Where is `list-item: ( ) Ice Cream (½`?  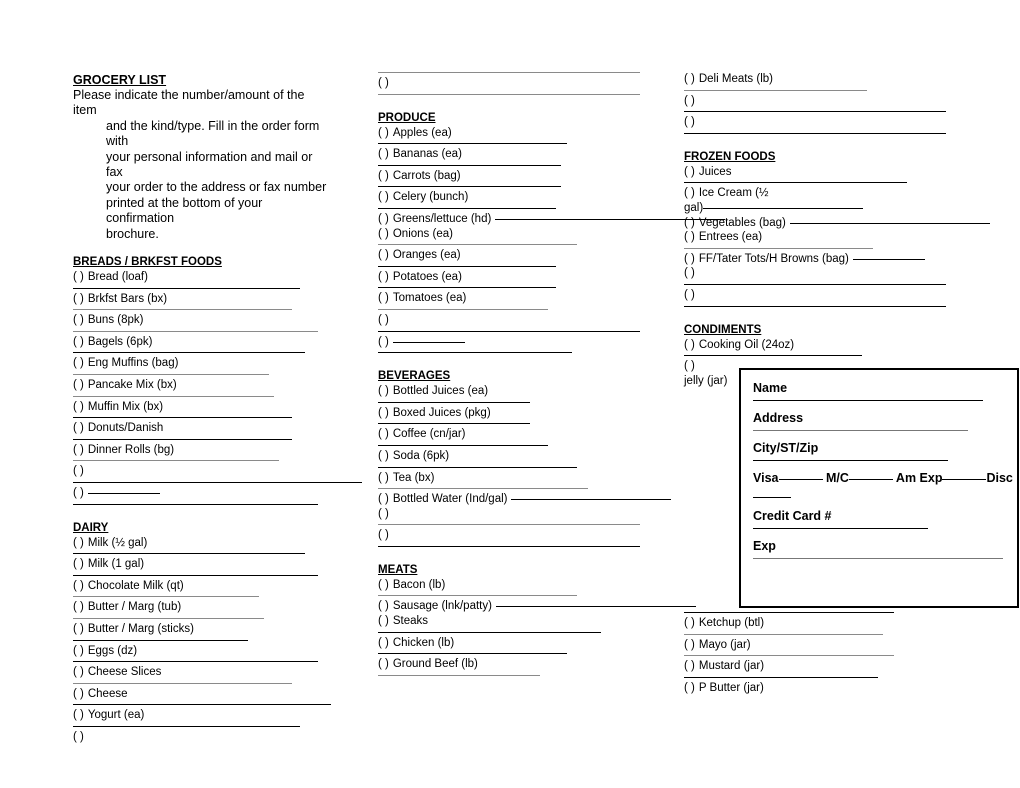 list-item: ( ) Ice Cream (½ is located at coordinates (815, 193).